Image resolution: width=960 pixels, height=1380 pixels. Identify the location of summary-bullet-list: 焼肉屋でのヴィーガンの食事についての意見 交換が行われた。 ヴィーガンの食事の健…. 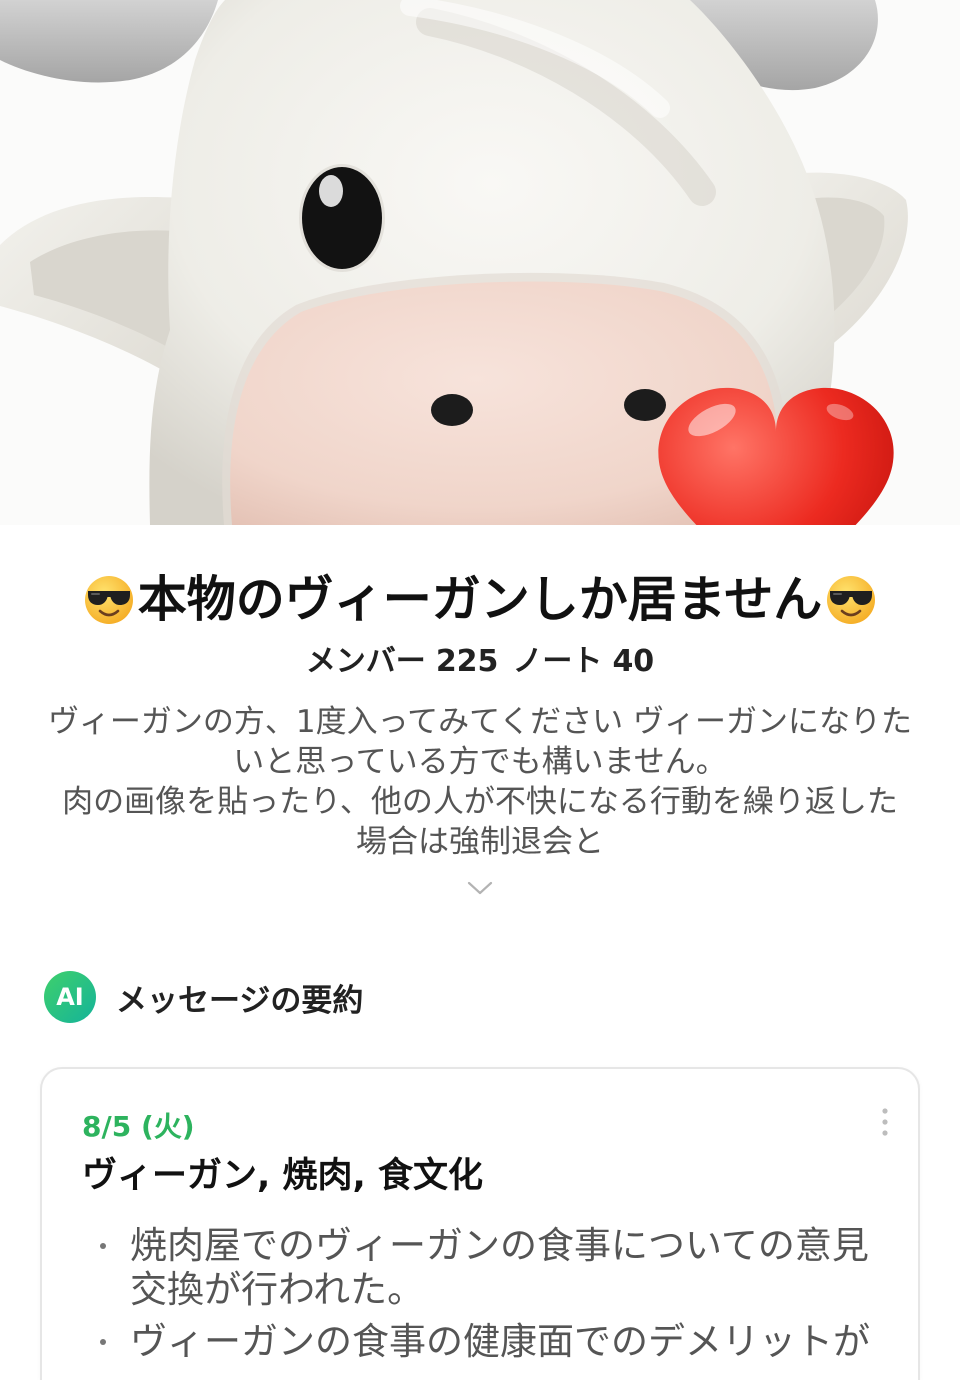
(480, 1298).